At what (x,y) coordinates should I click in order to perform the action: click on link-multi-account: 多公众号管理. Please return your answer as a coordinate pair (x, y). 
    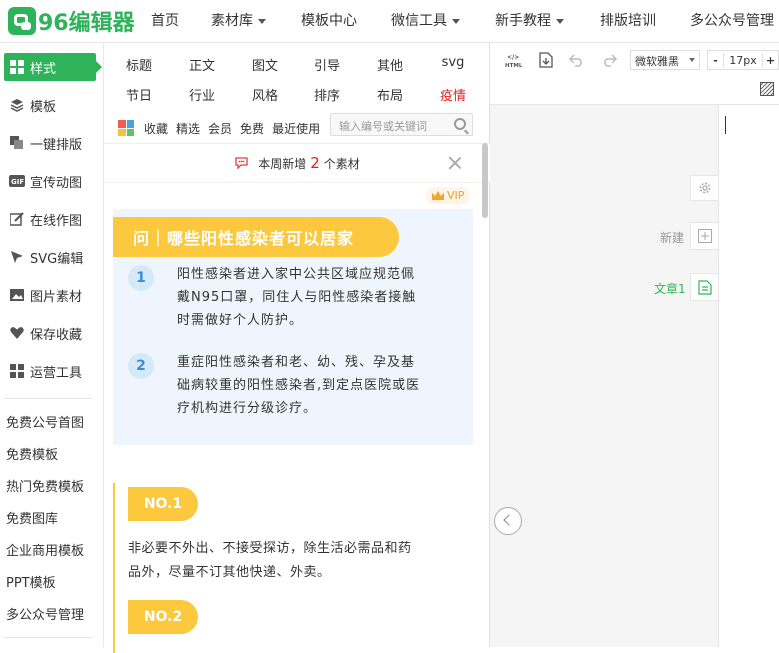
    Looking at the image, I should click on (45, 613).